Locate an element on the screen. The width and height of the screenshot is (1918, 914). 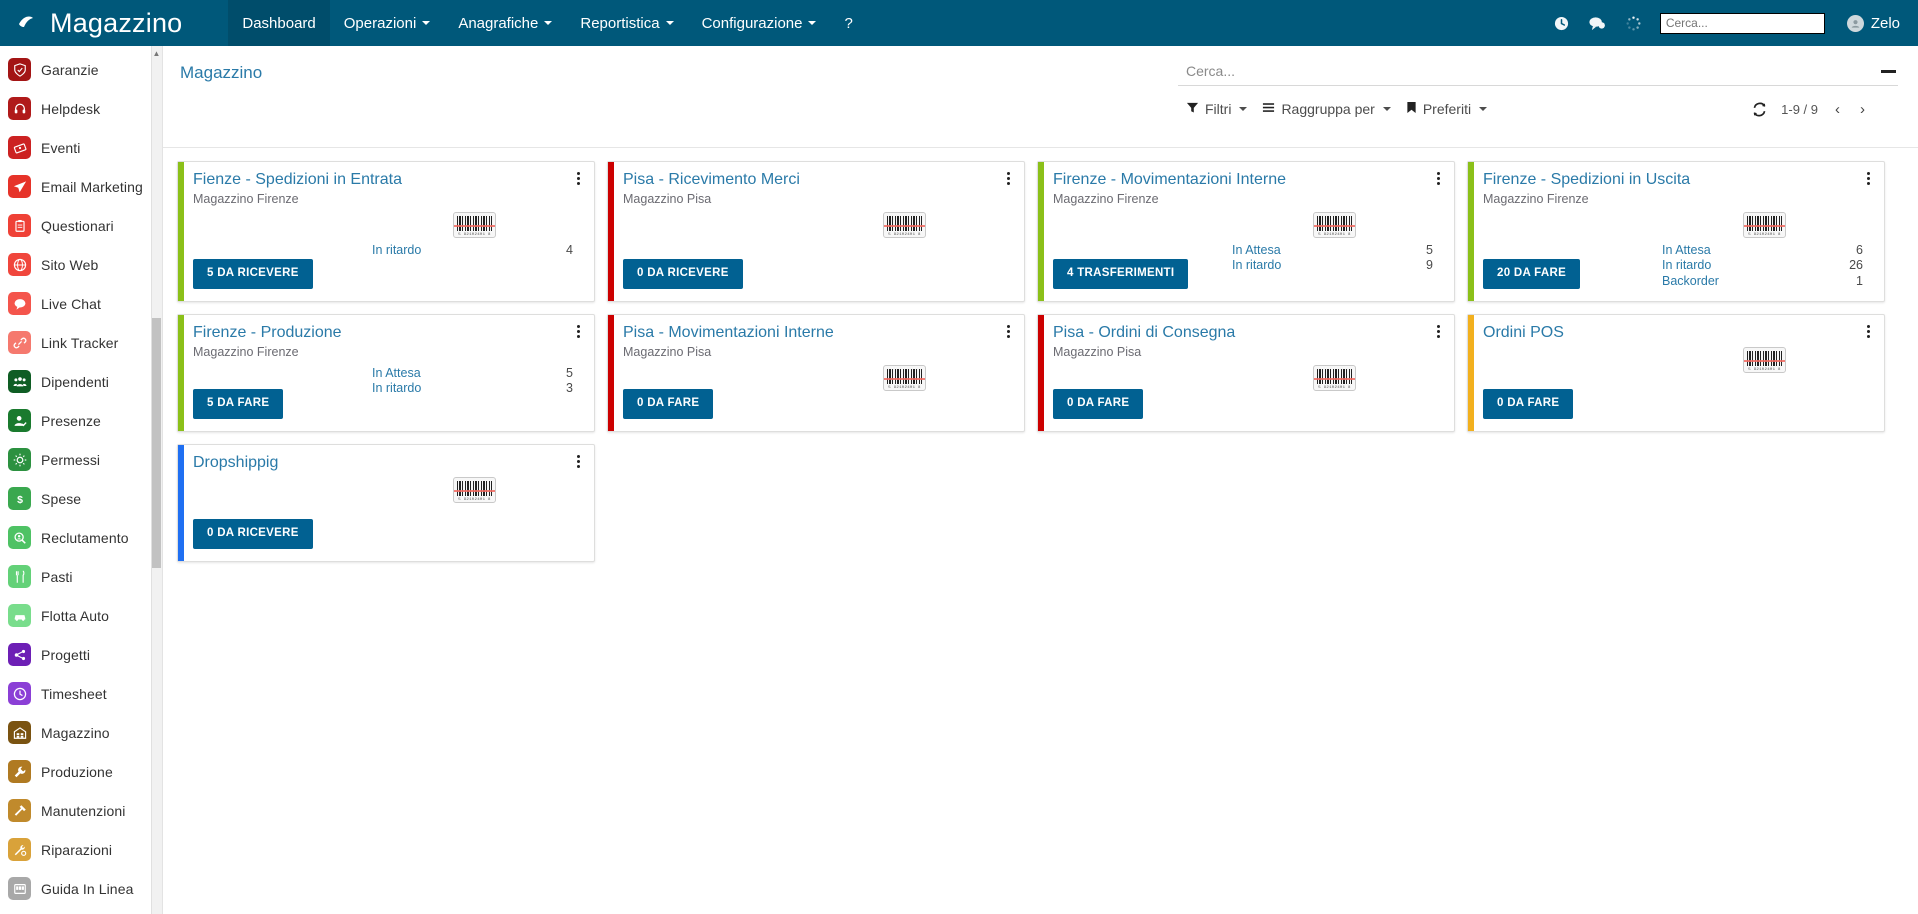
sidebar-item-sito-web: Sito Web is located at coordinates (81, 264).